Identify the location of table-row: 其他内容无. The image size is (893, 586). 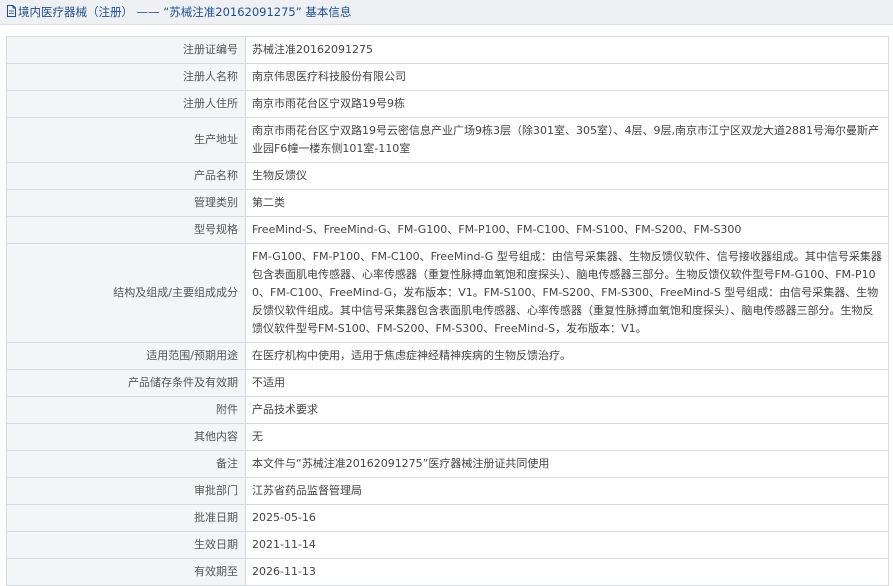
(447, 437).